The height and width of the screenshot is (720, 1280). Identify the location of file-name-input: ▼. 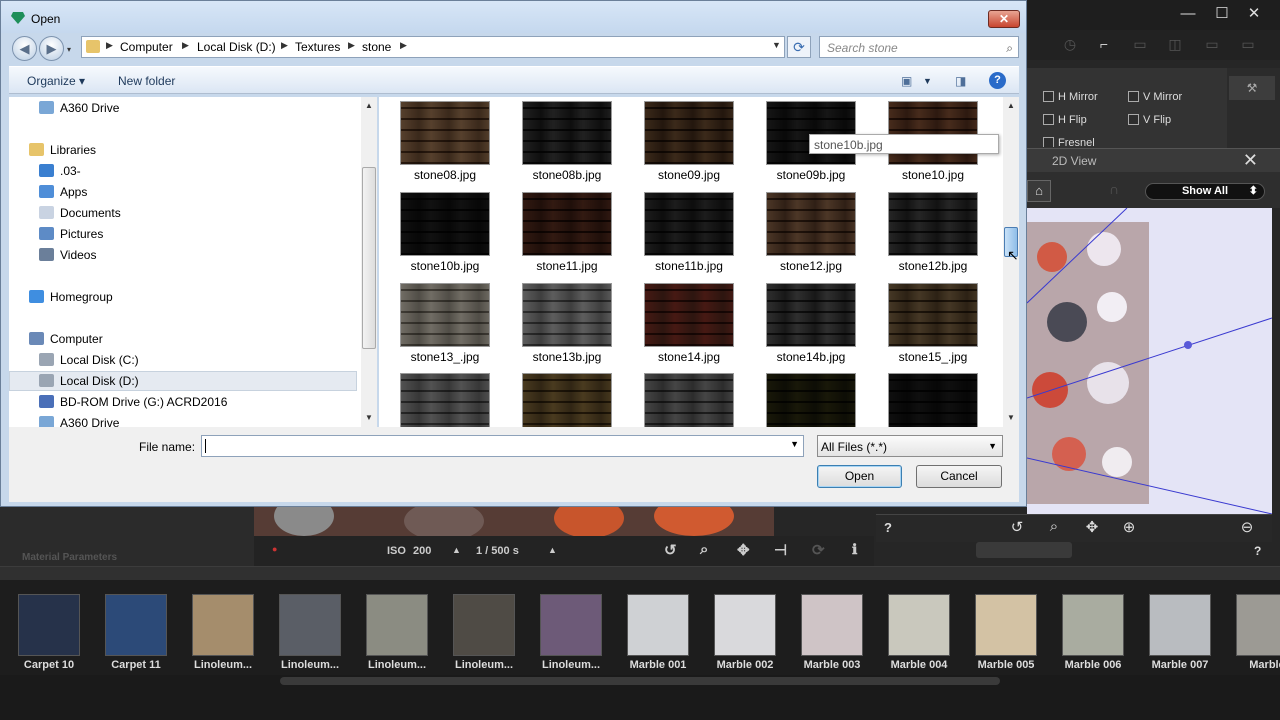
(502, 446).